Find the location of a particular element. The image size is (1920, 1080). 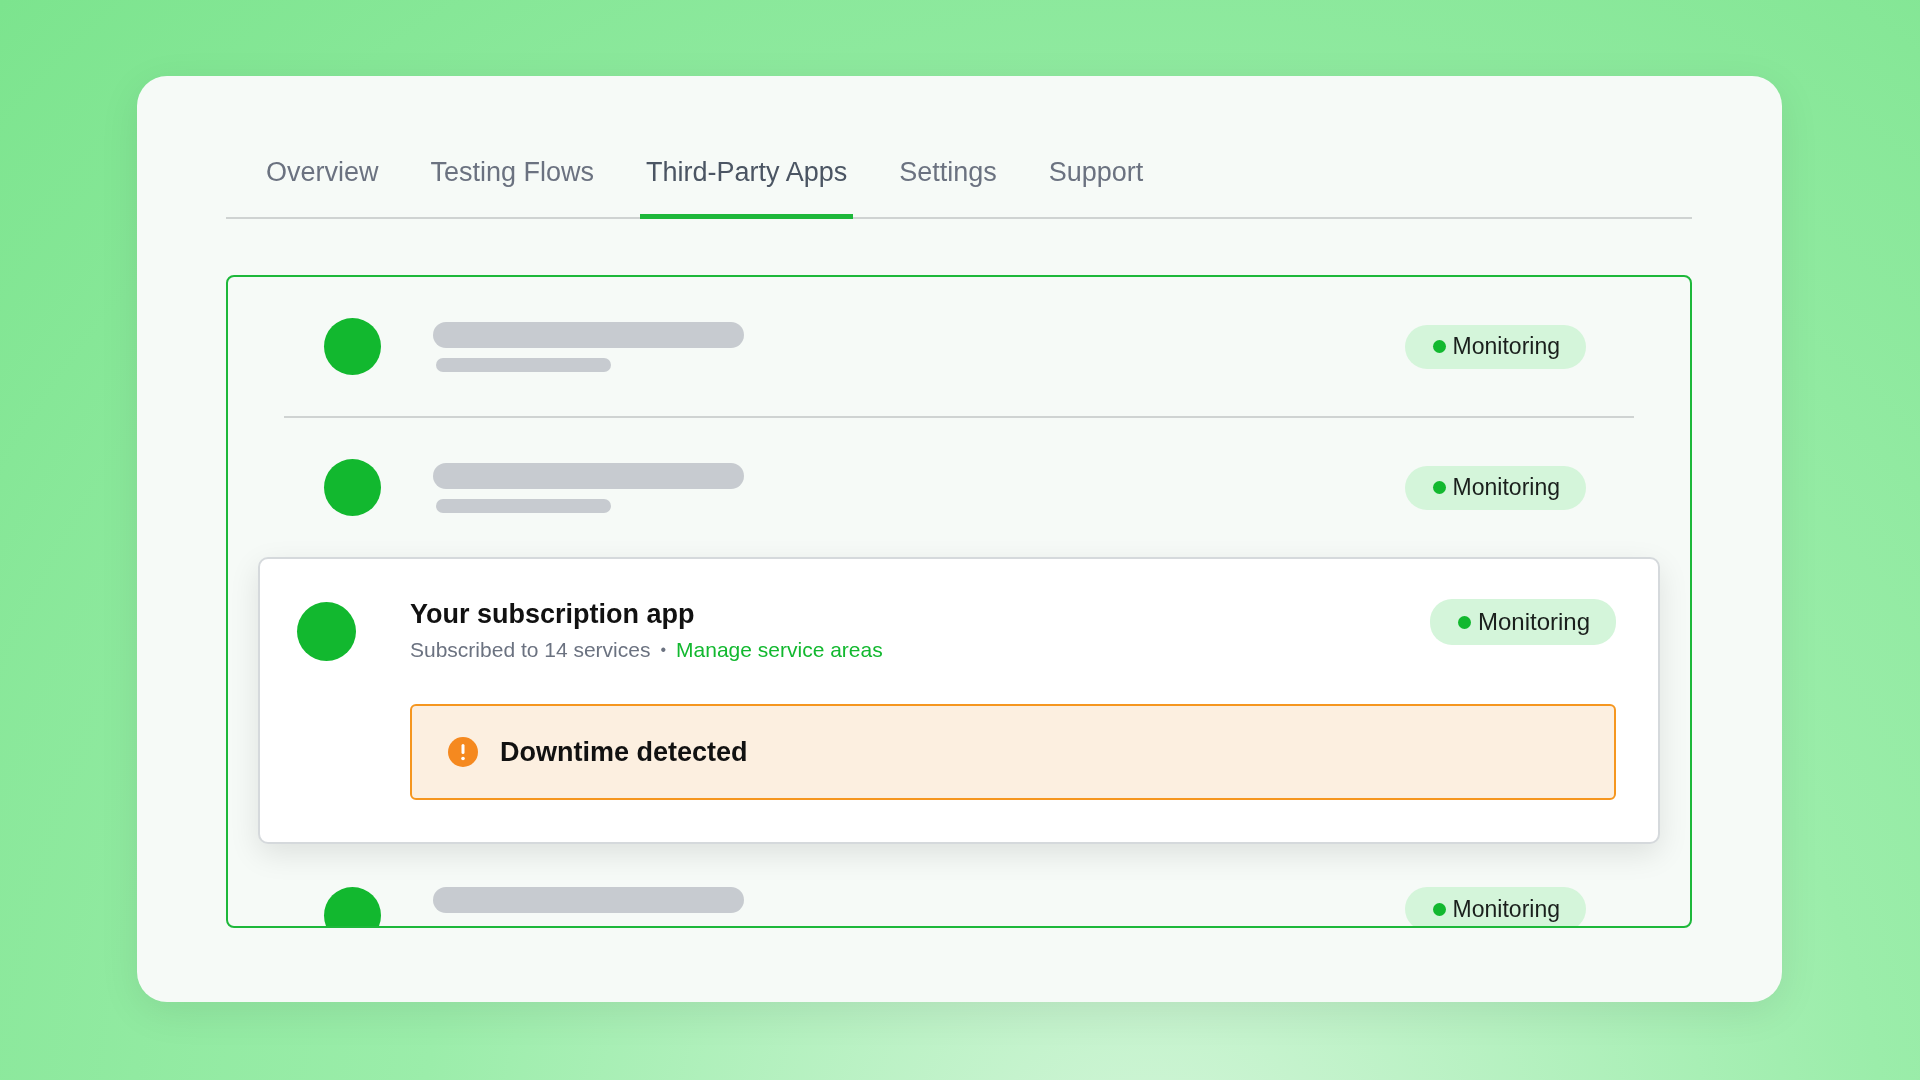

tab: Overview is located at coordinates (322, 188).